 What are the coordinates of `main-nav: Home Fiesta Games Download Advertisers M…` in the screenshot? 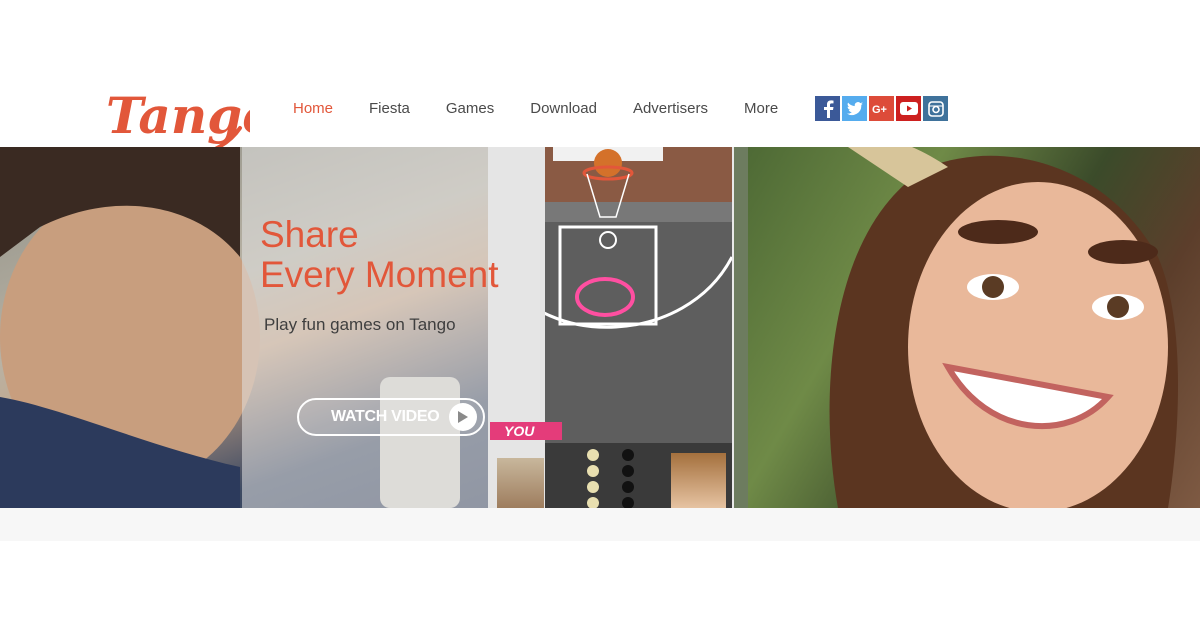 It's located at (553, 108).